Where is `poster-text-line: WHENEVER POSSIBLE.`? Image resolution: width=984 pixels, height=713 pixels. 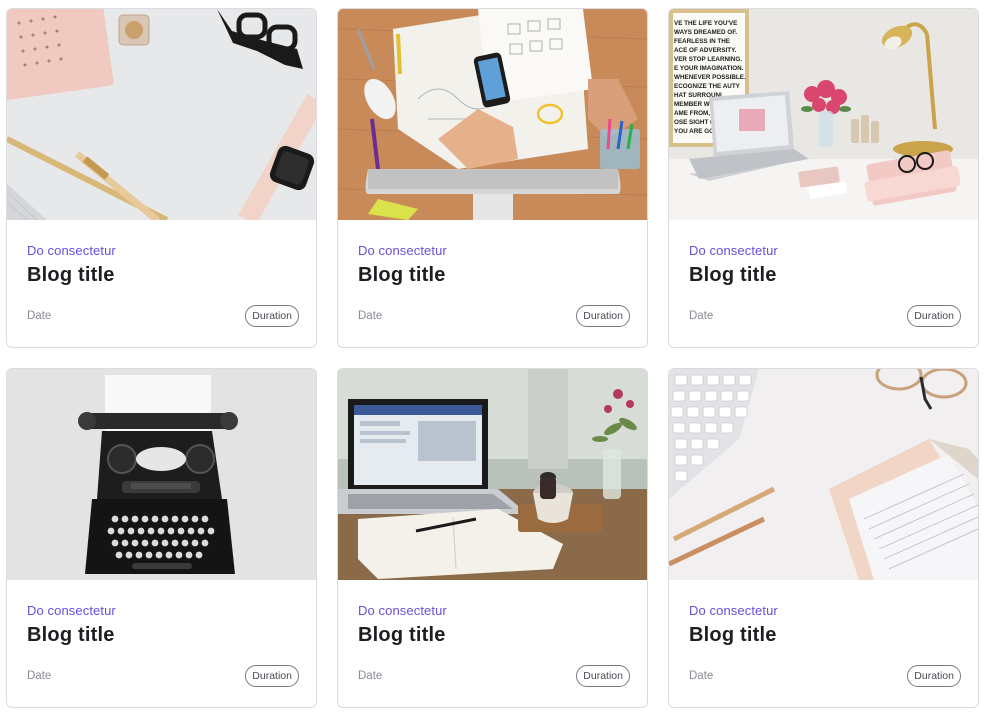
poster-text-line: WHENEVER POSSIBLE. is located at coordinates (710, 77).